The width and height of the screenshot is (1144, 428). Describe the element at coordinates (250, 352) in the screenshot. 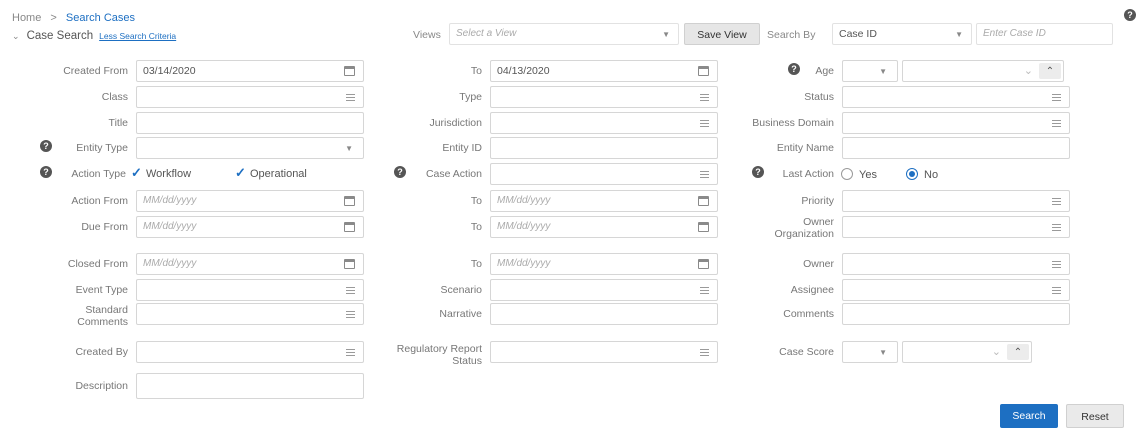

I see `created-by-input` at that location.